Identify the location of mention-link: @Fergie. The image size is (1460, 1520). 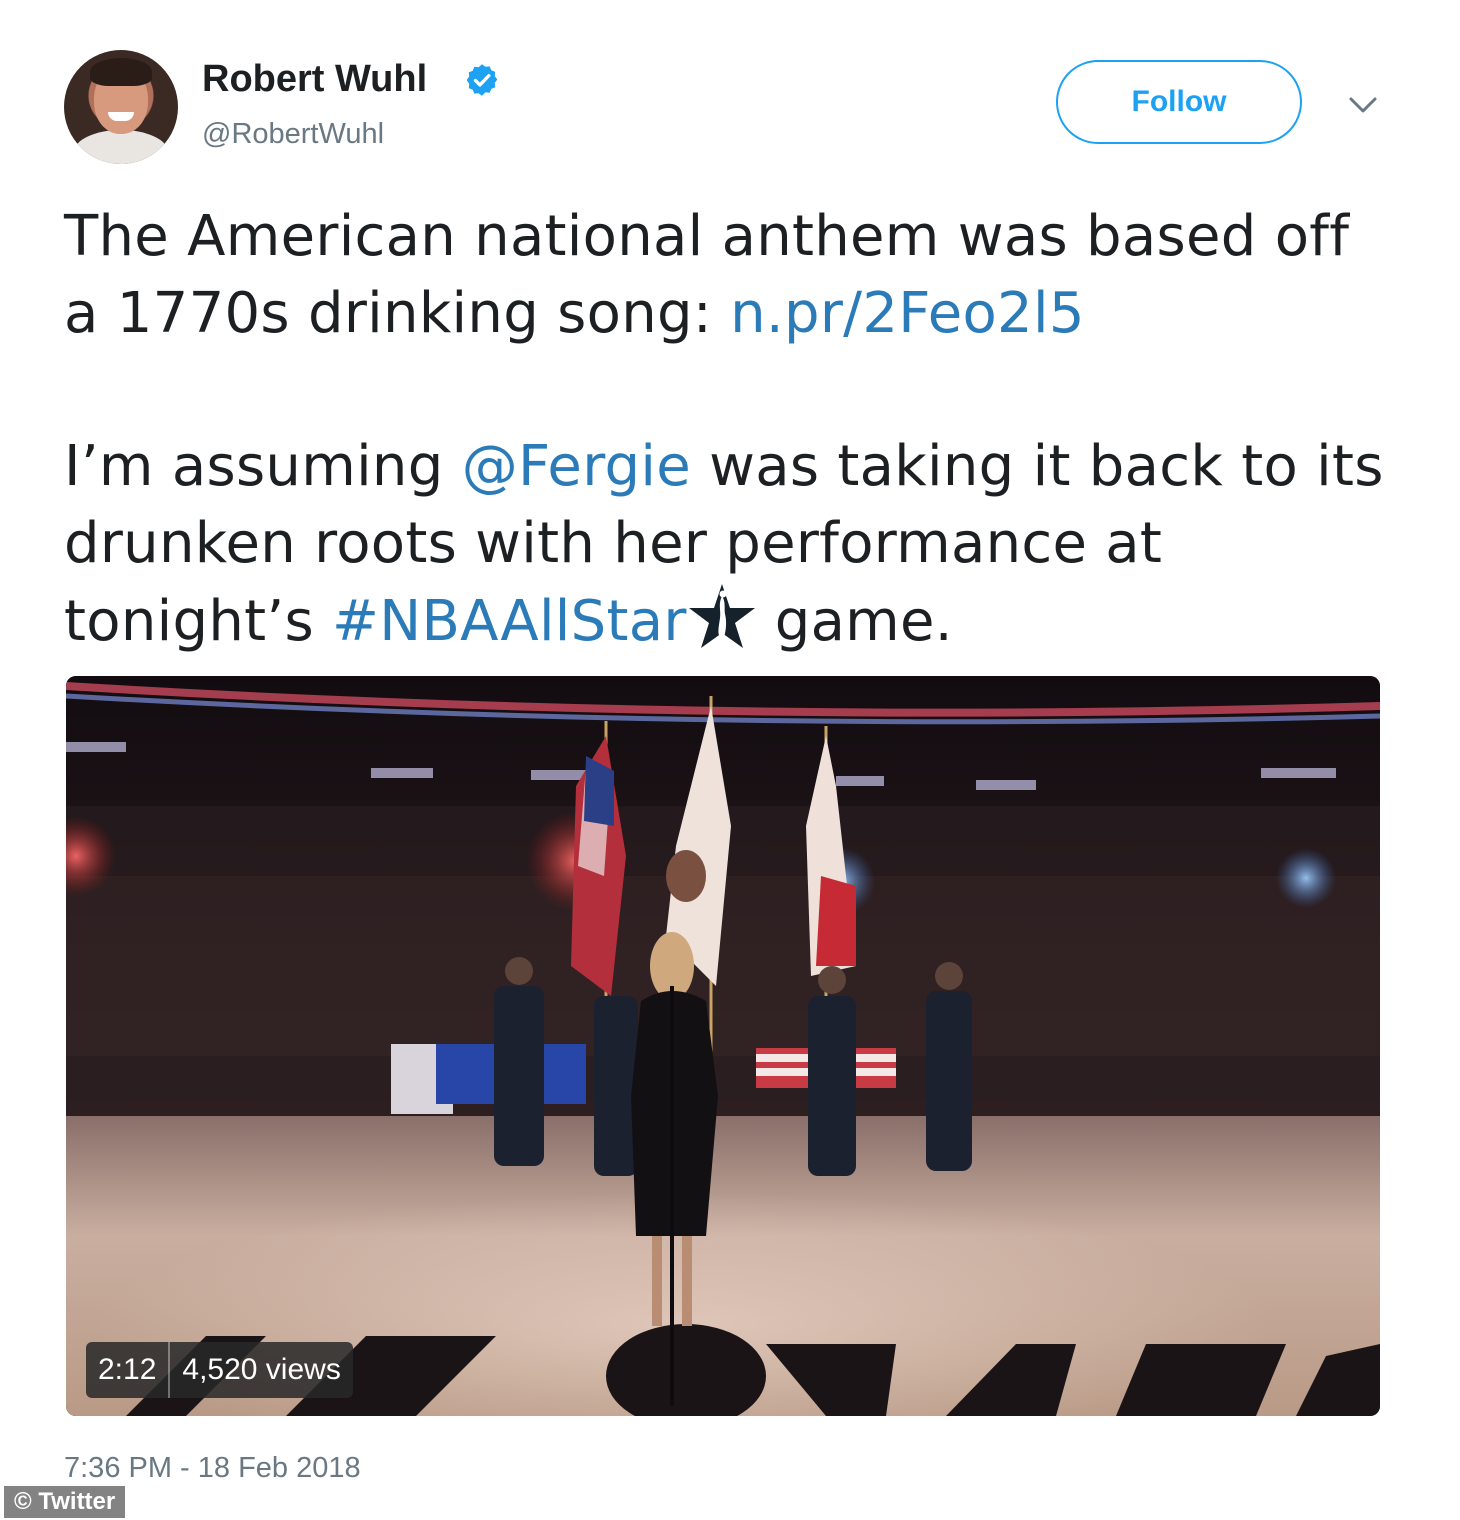
(576, 466).